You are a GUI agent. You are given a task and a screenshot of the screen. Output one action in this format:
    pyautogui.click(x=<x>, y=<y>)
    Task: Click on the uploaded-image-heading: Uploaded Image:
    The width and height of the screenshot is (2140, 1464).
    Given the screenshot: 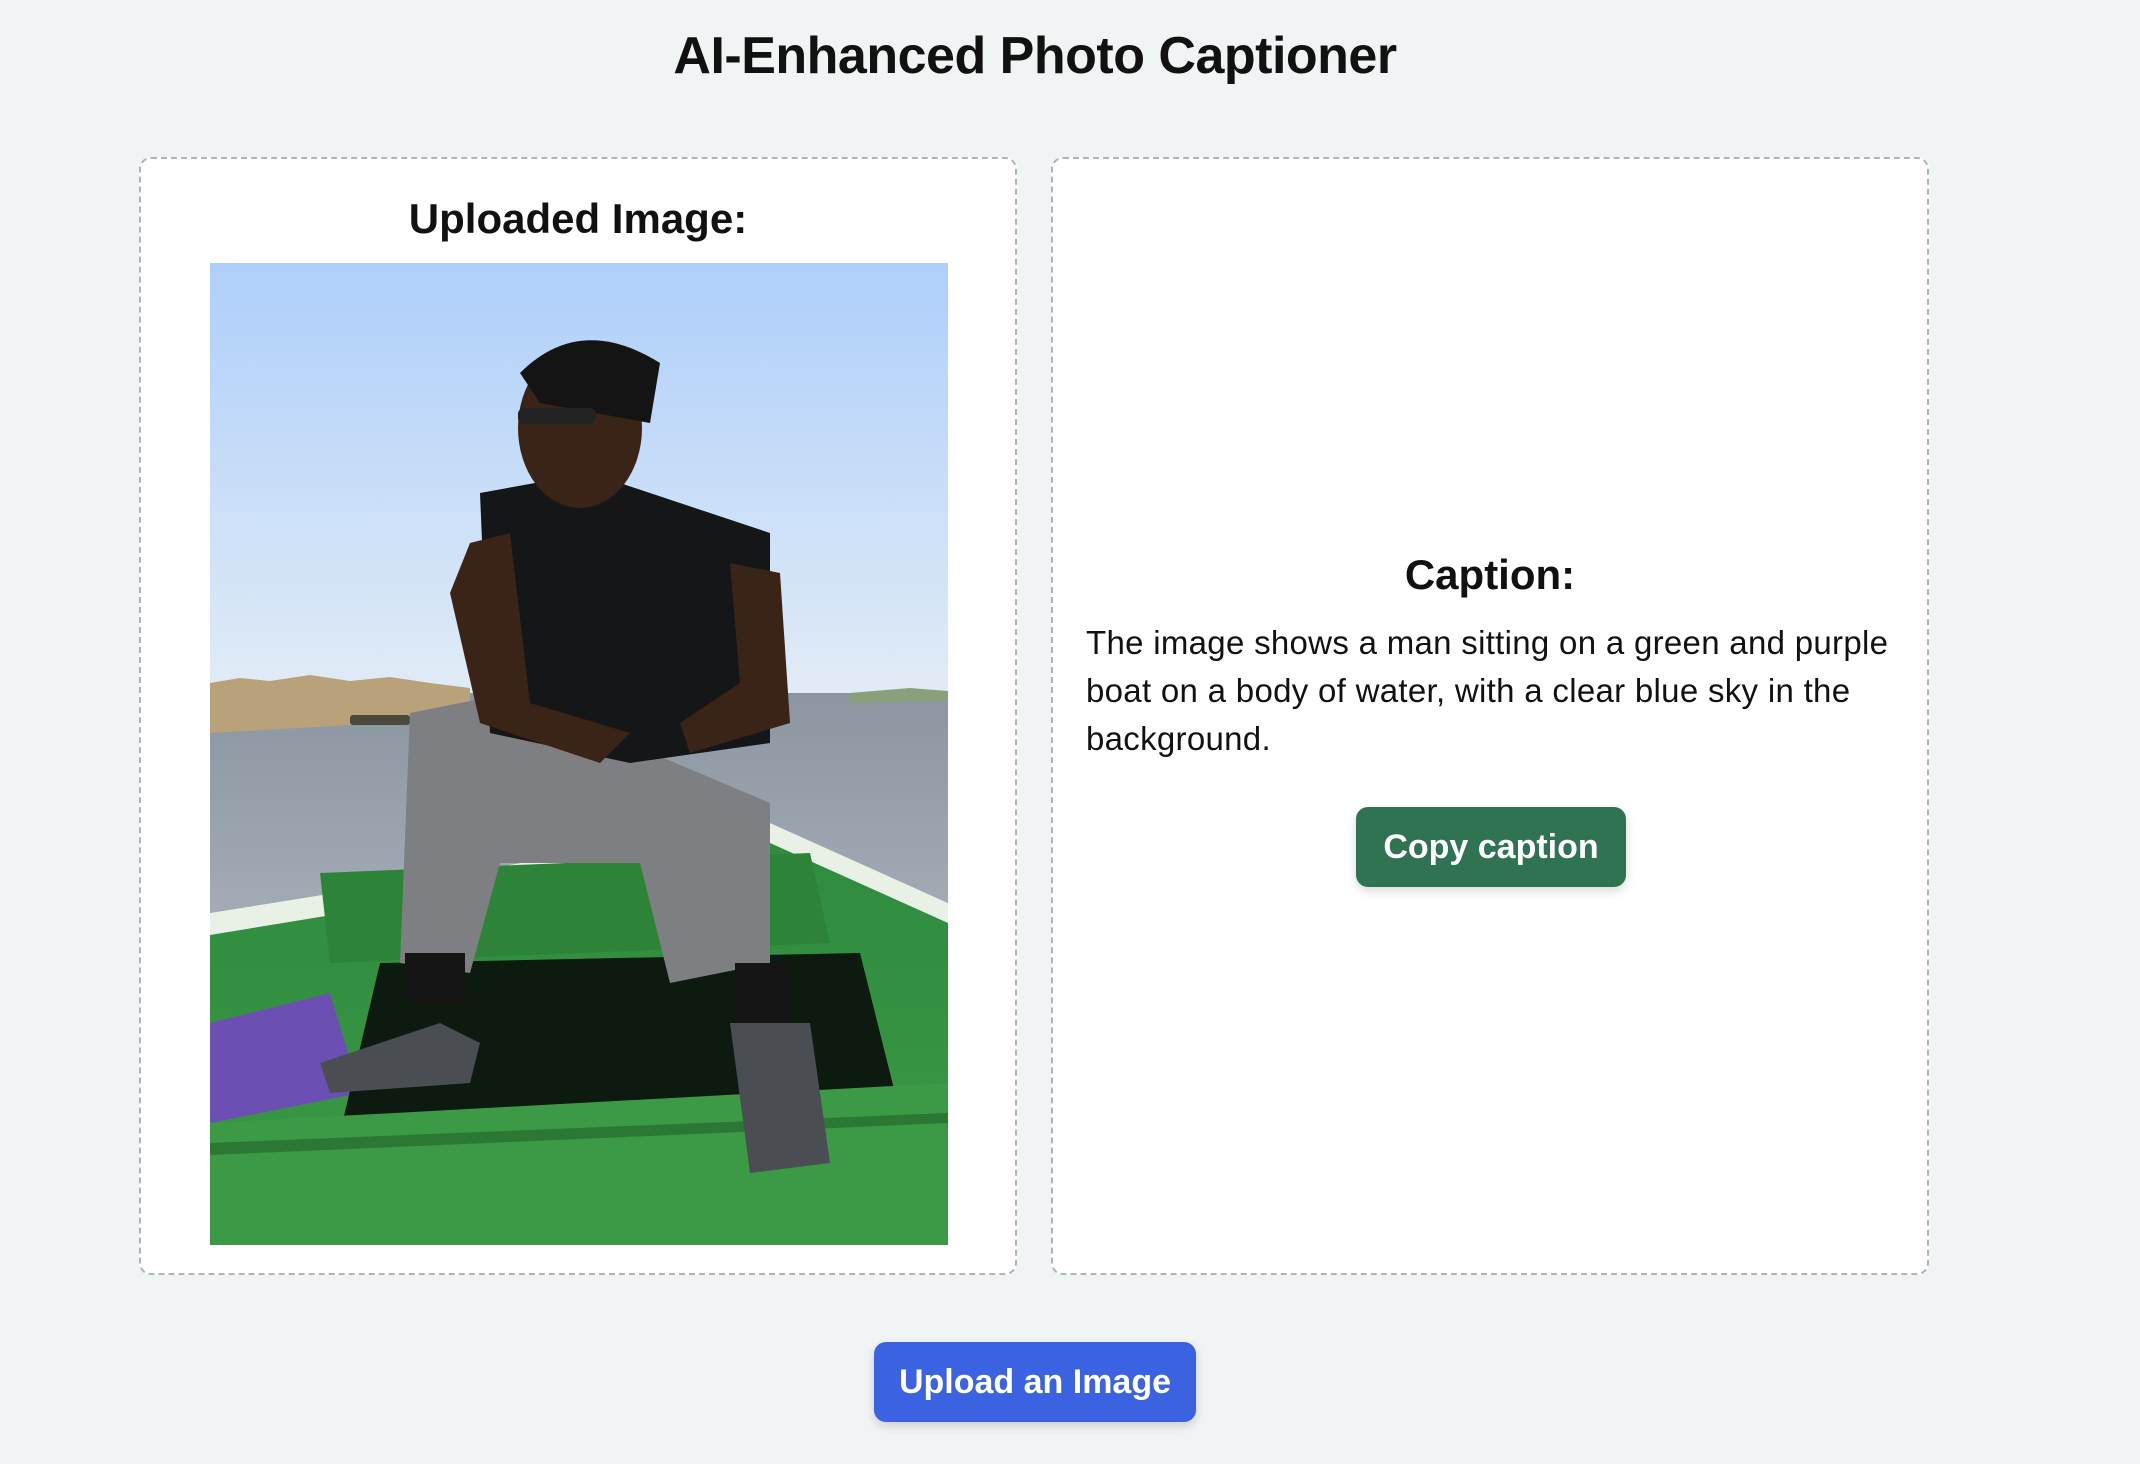 What is the action you would take?
    pyautogui.click(x=578, y=218)
    